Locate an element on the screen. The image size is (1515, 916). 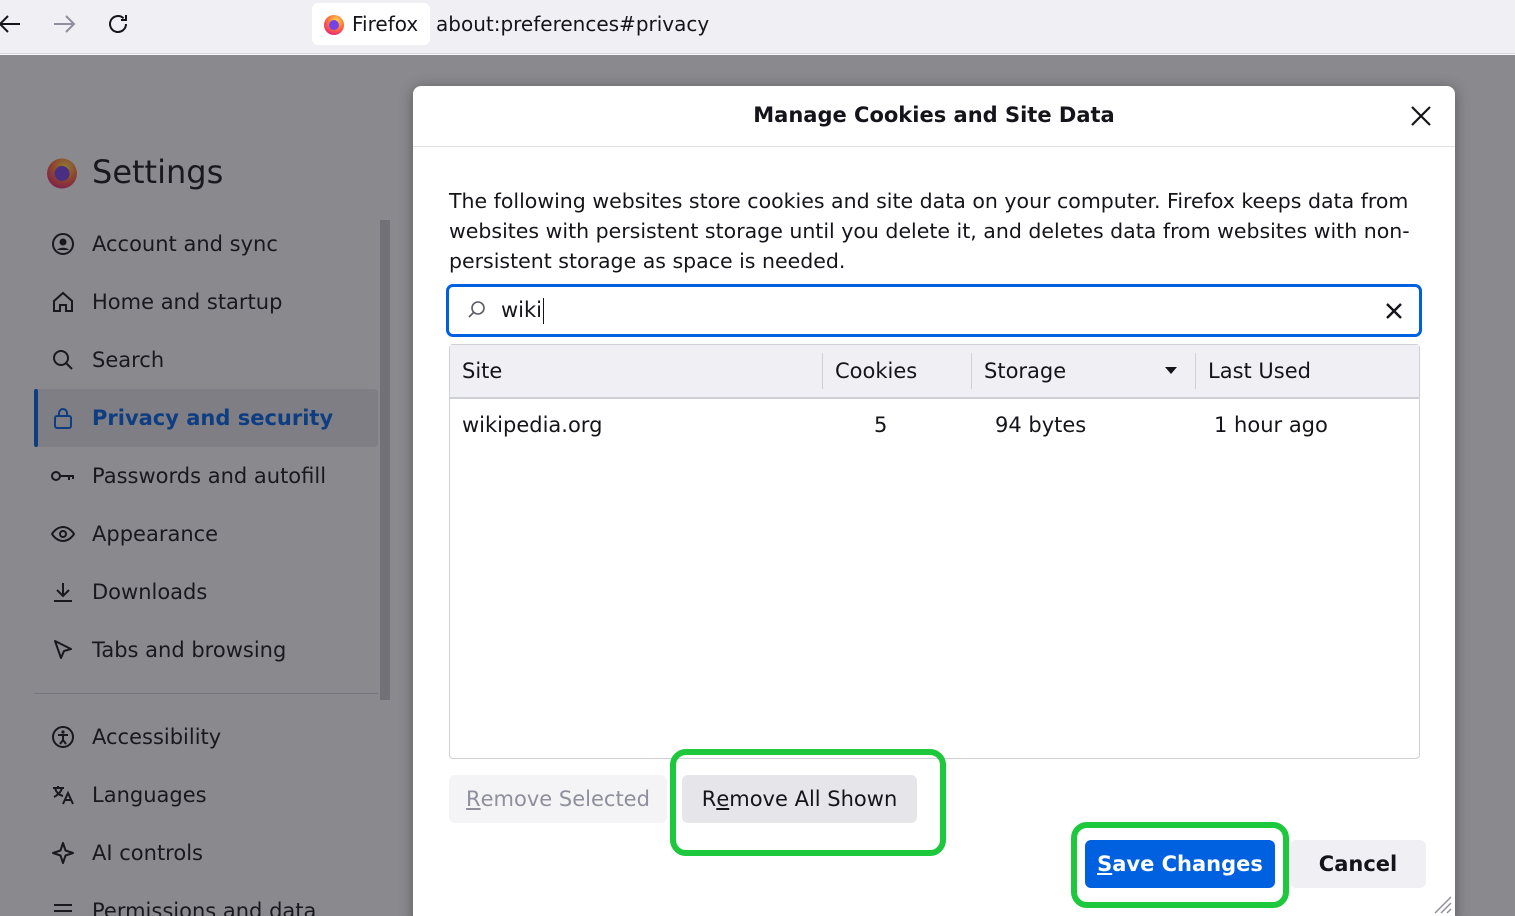
column-header-storage: Storage is located at coordinates (1083, 371).